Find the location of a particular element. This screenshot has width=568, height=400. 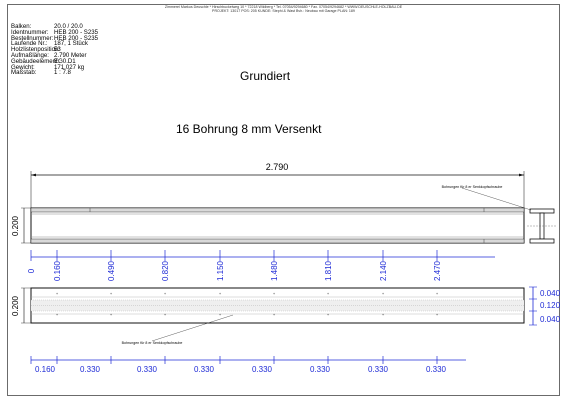

ordinate-label: 1.150 is located at coordinates (220, 270).